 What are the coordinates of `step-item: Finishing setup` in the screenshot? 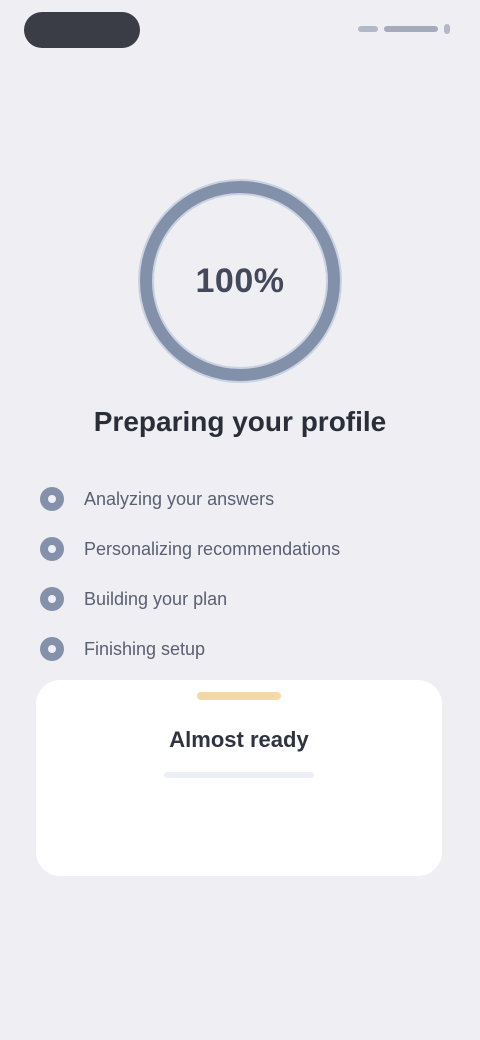 It's located at (240, 649).